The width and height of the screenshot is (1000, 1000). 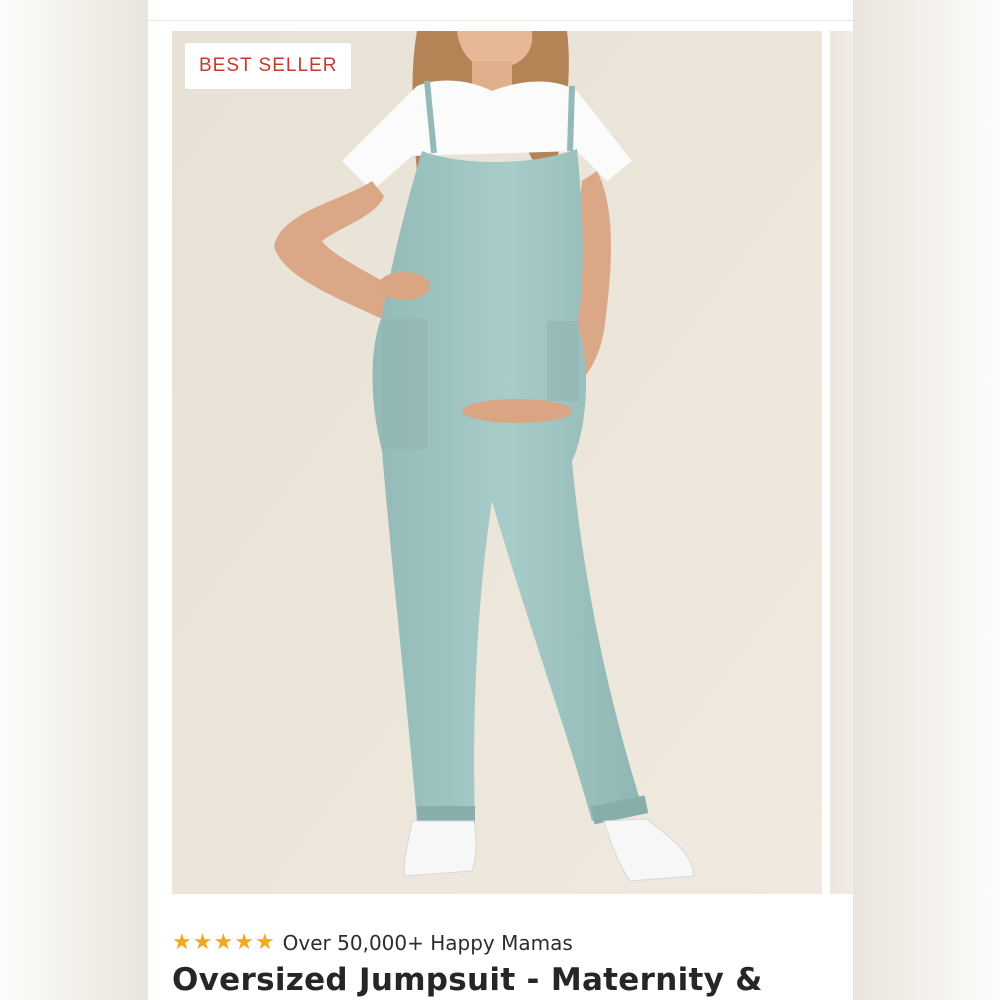 I want to click on product-title: Oversized Jumpsuit - Maternity &, so click(x=512, y=980).